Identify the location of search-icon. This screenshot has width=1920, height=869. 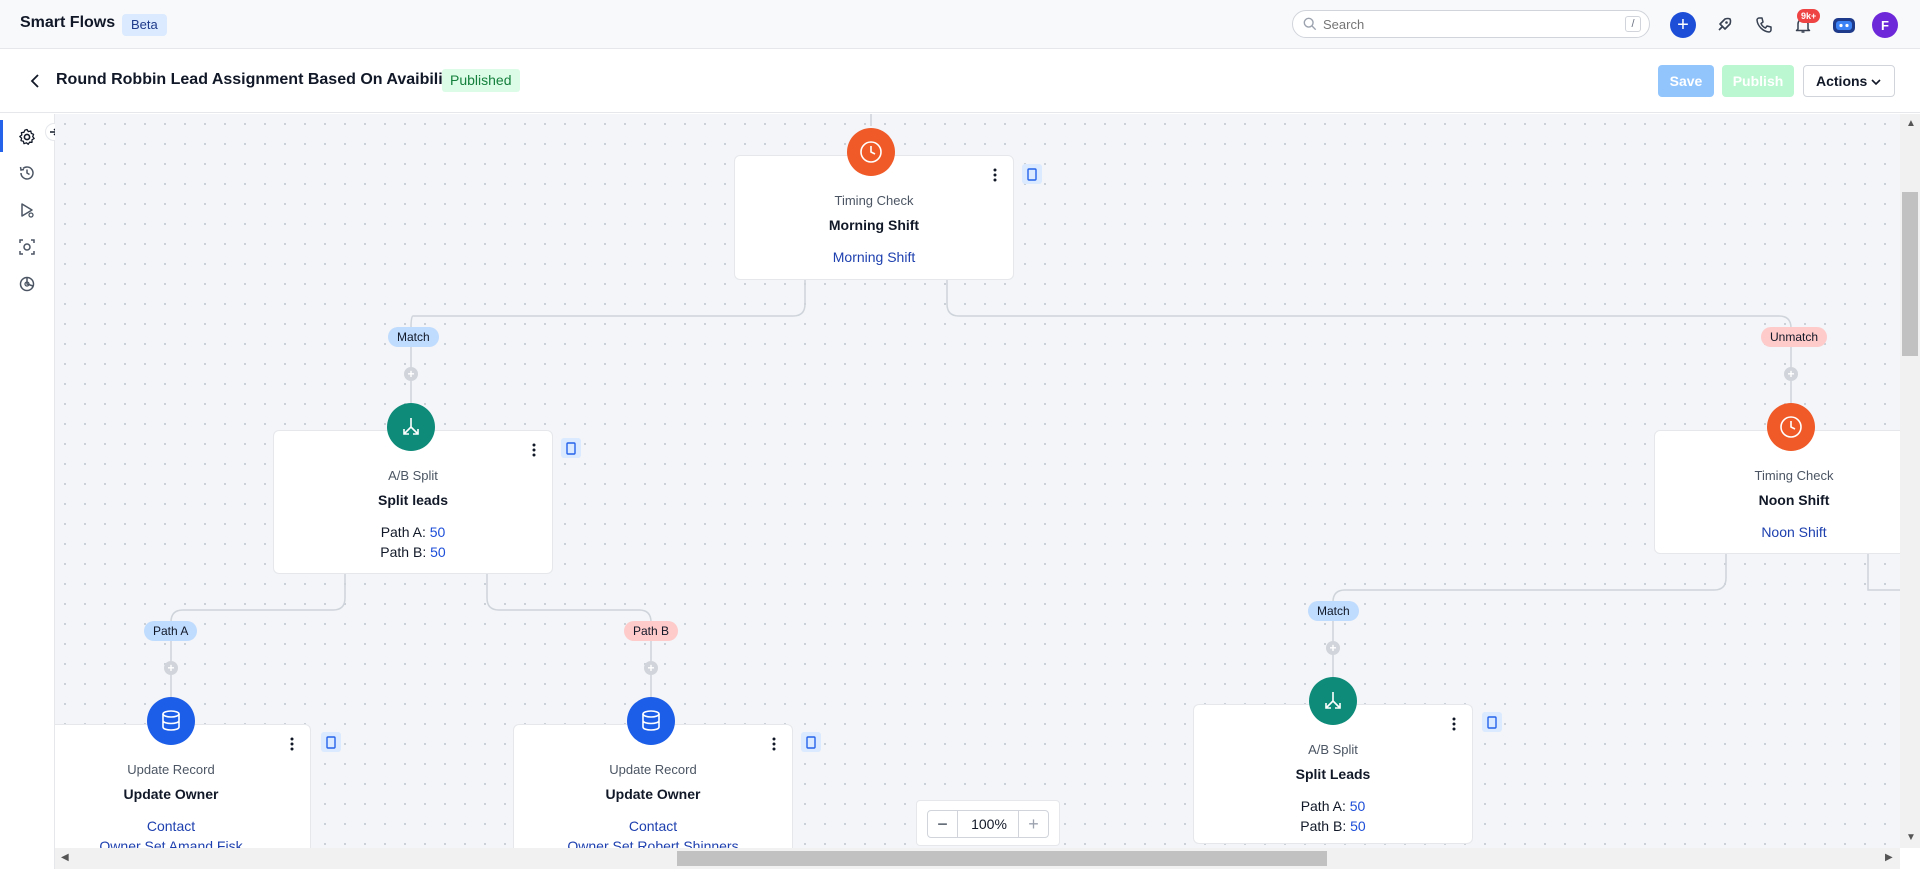
(1310, 24).